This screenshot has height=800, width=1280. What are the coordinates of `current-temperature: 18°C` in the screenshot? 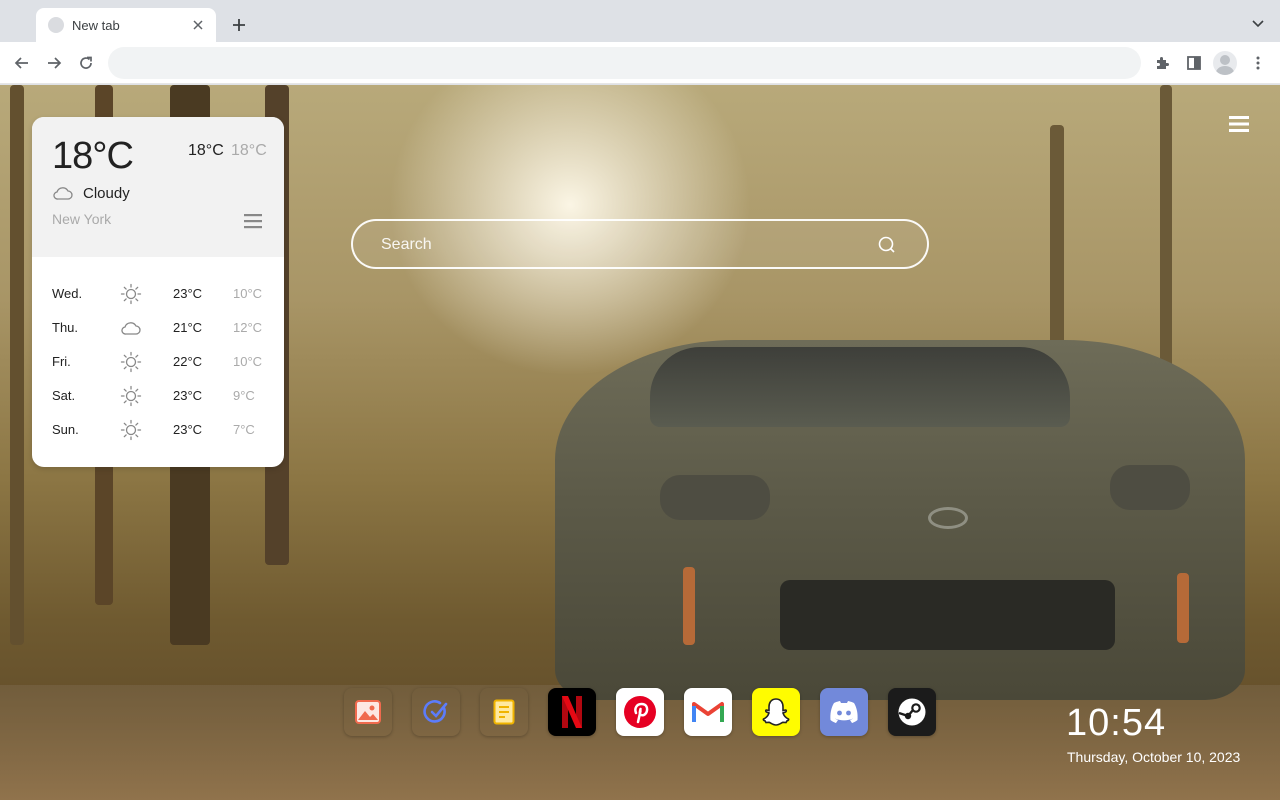 It's located at (93, 156).